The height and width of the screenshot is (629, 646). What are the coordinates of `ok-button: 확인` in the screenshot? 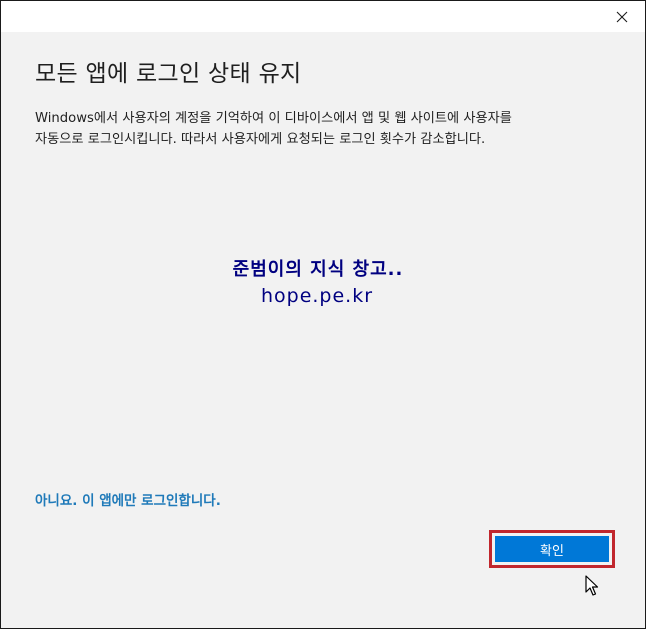 It's located at (552, 549).